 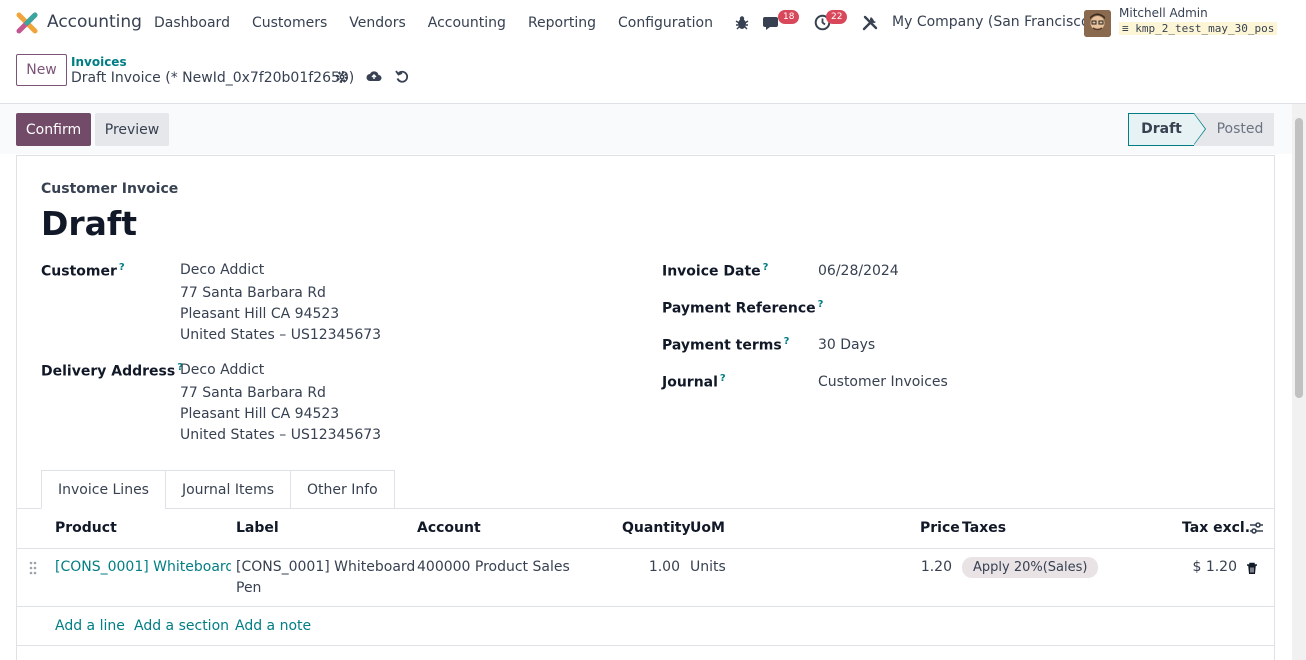 I want to click on journal-label: Journal?, so click(x=694, y=382).